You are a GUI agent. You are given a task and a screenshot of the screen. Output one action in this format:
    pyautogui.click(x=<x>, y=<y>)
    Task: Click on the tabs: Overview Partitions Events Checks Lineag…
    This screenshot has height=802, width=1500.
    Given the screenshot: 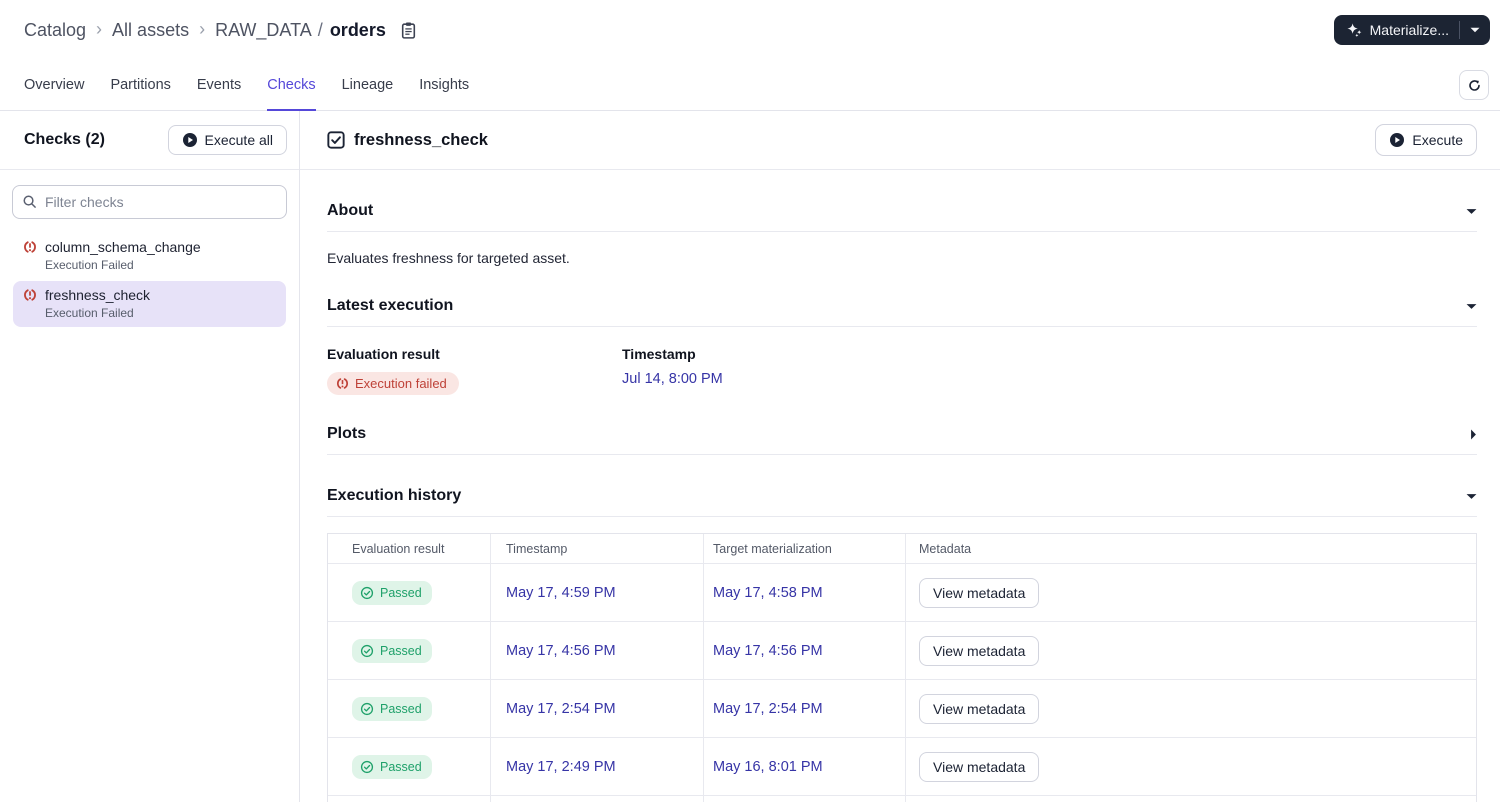 What is the action you would take?
    pyautogui.click(x=246, y=85)
    